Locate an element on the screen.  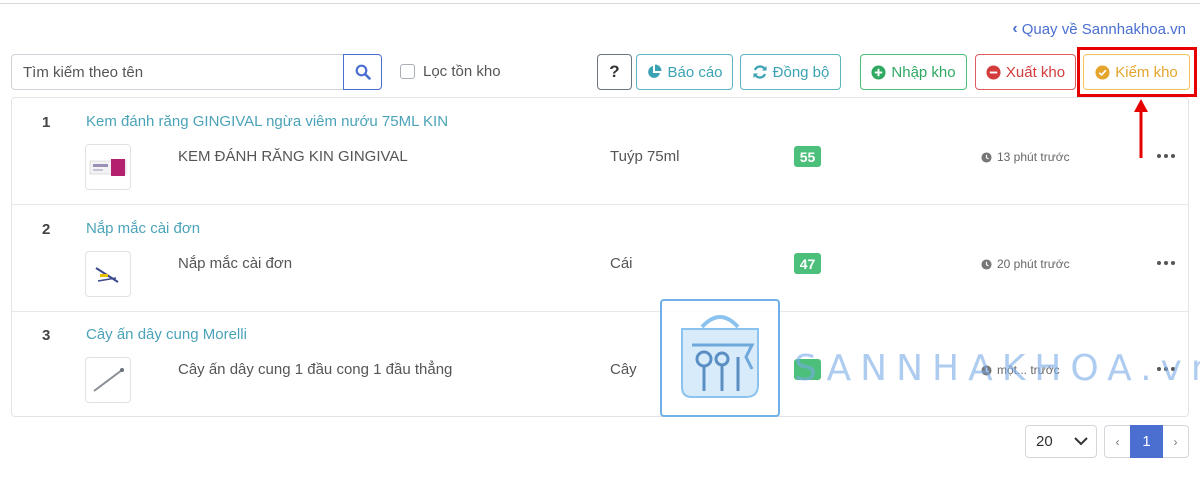
updated-time-label: 20 phút trước is located at coordinates (1033, 264).